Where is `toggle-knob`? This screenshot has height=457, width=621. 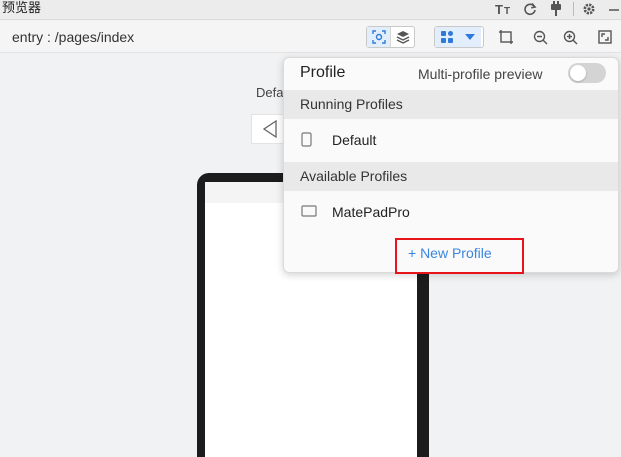 toggle-knob is located at coordinates (578, 73).